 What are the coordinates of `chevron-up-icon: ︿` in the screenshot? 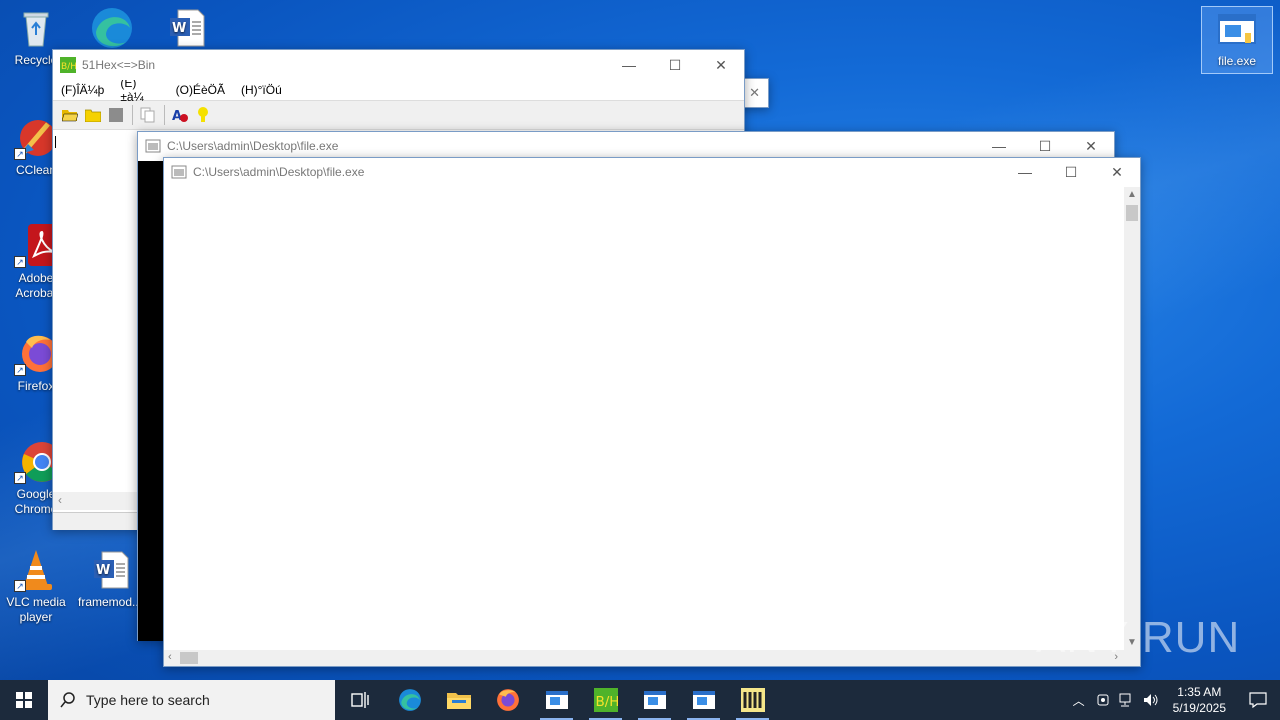 It's located at (1079, 700).